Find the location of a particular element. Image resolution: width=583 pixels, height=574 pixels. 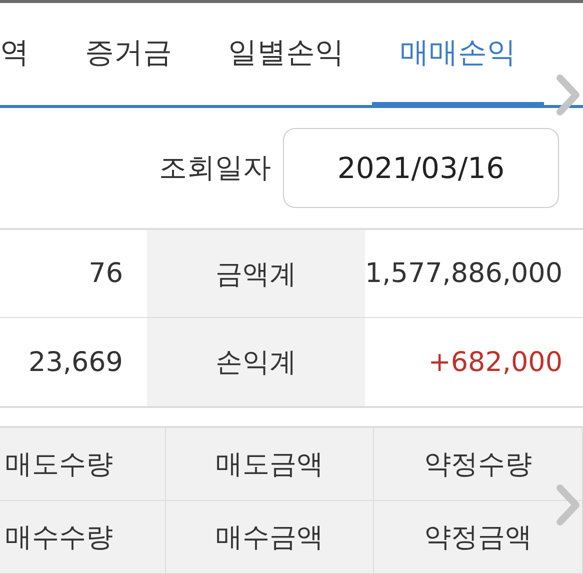

column-header: 매도금액 is located at coordinates (270, 464).